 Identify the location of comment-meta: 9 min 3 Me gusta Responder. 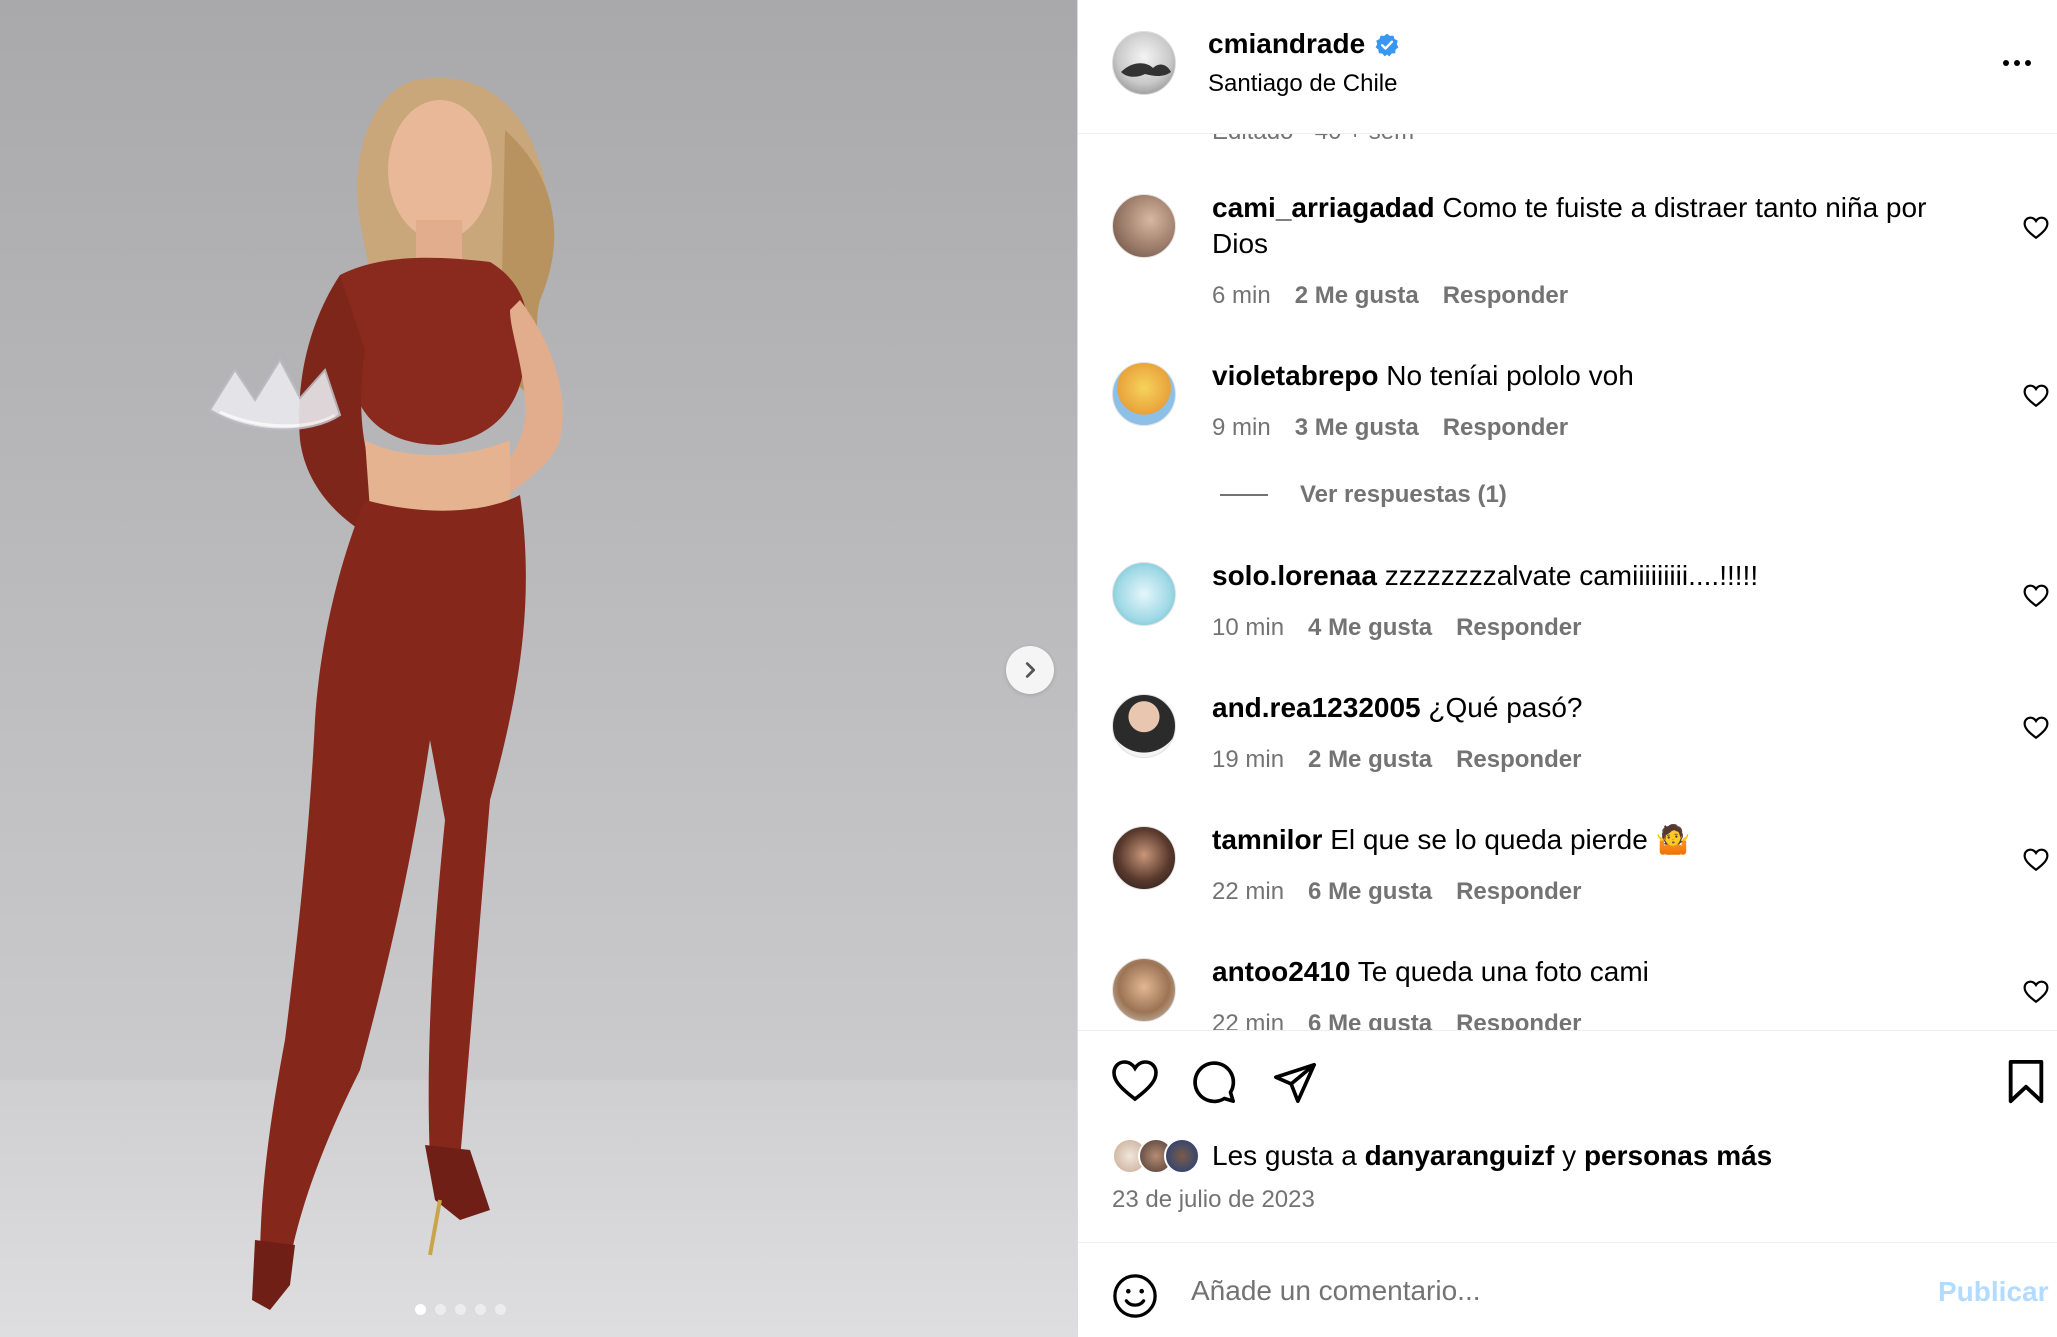
(1390, 428).